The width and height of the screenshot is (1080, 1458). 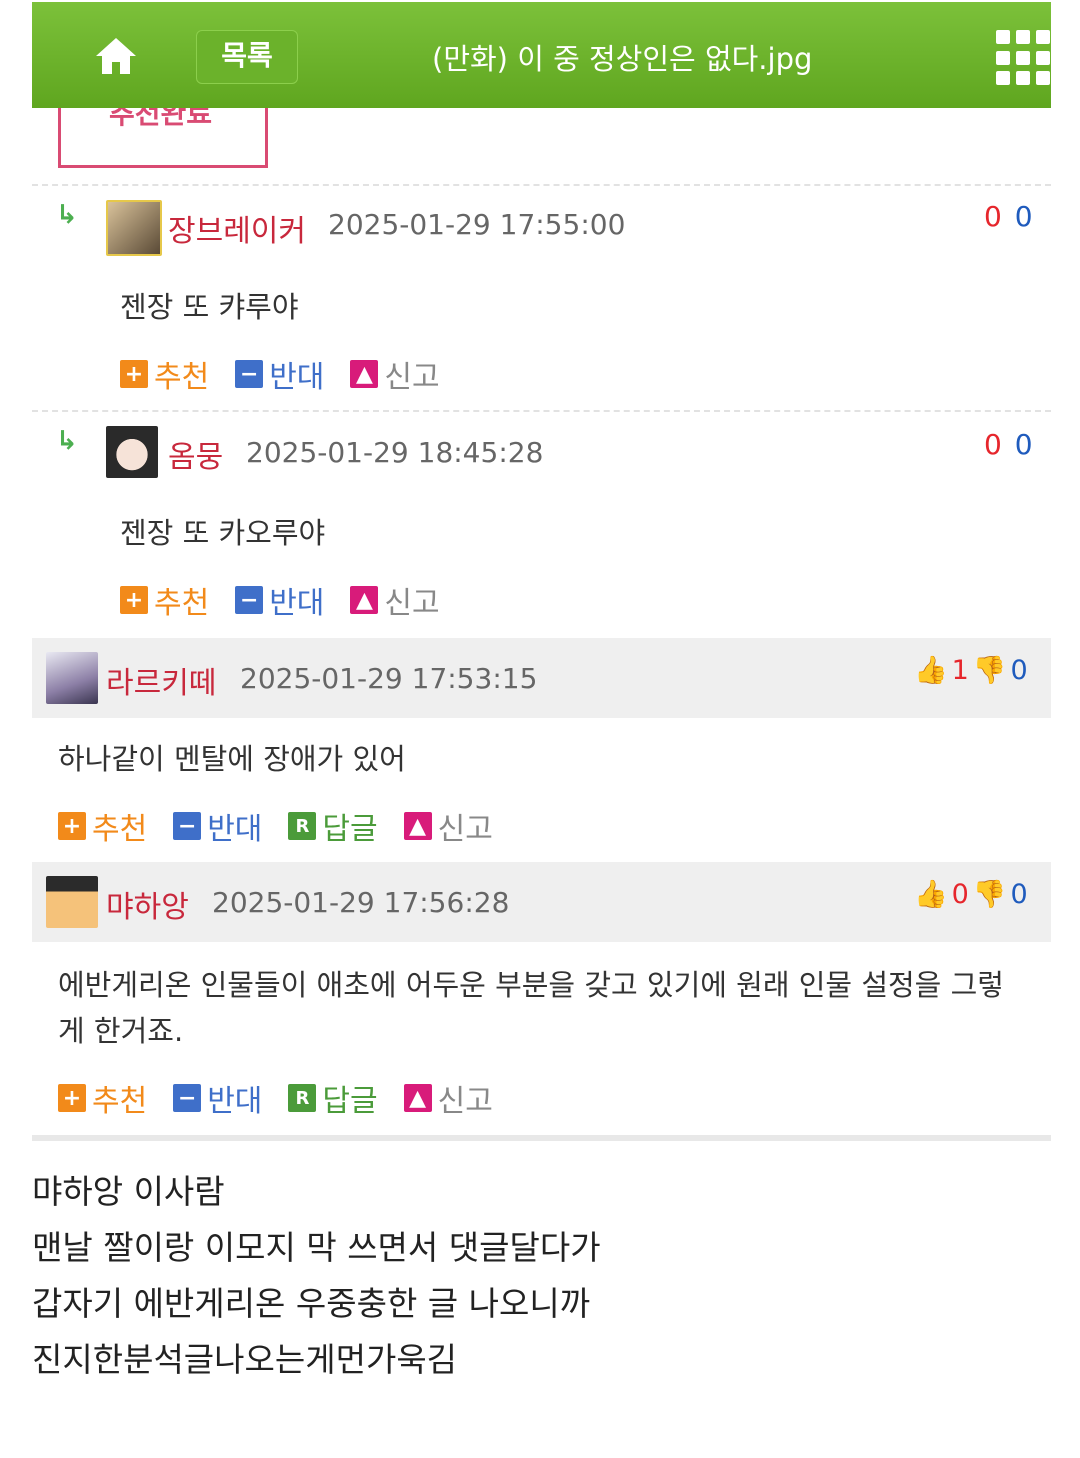 I want to click on comment-votes: 👍 0 👎 0, so click(x=971, y=894).